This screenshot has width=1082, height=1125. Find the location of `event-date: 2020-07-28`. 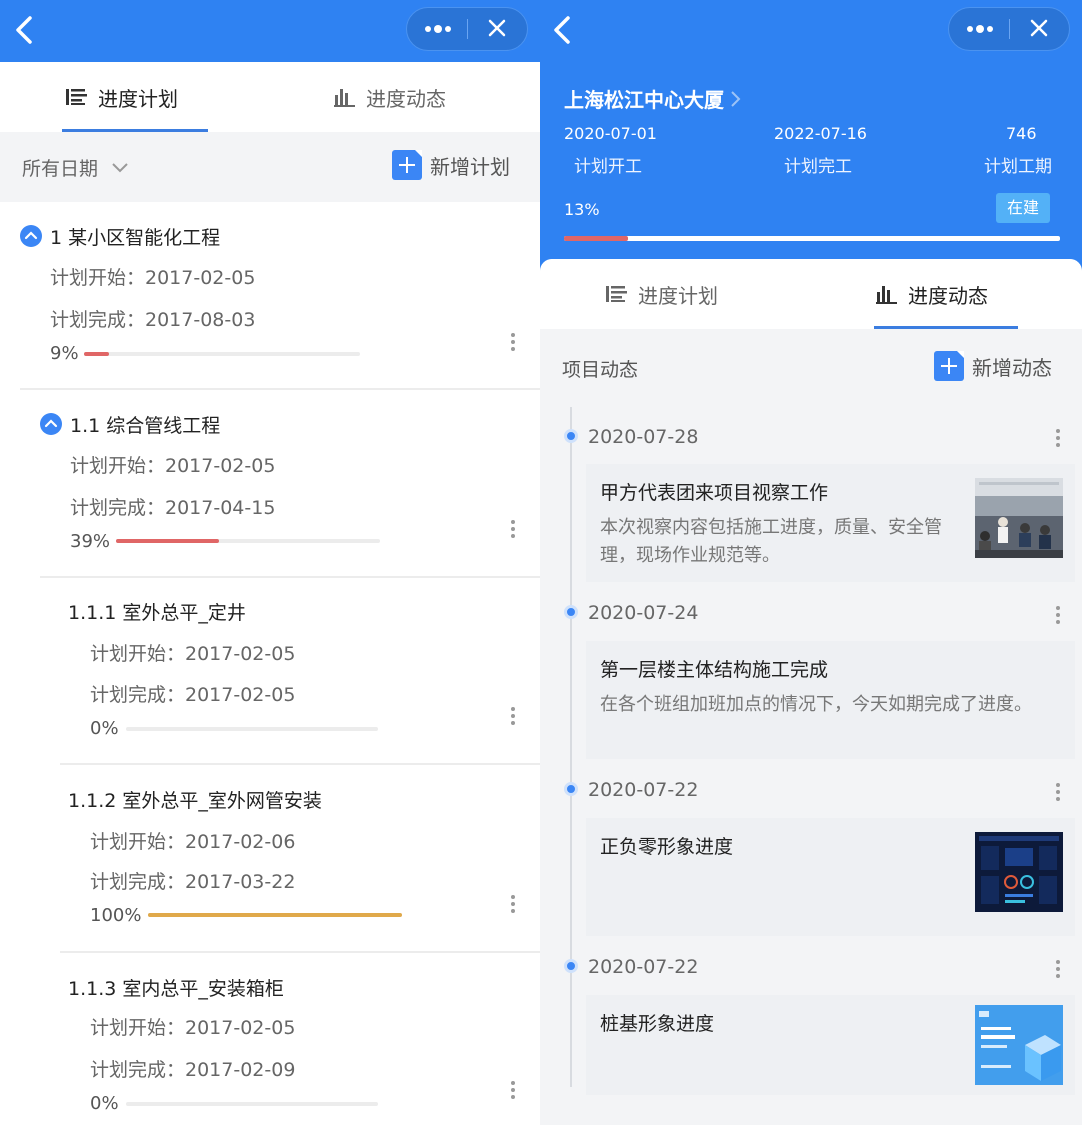

event-date: 2020-07-28 is located at coordinates (643, 437).